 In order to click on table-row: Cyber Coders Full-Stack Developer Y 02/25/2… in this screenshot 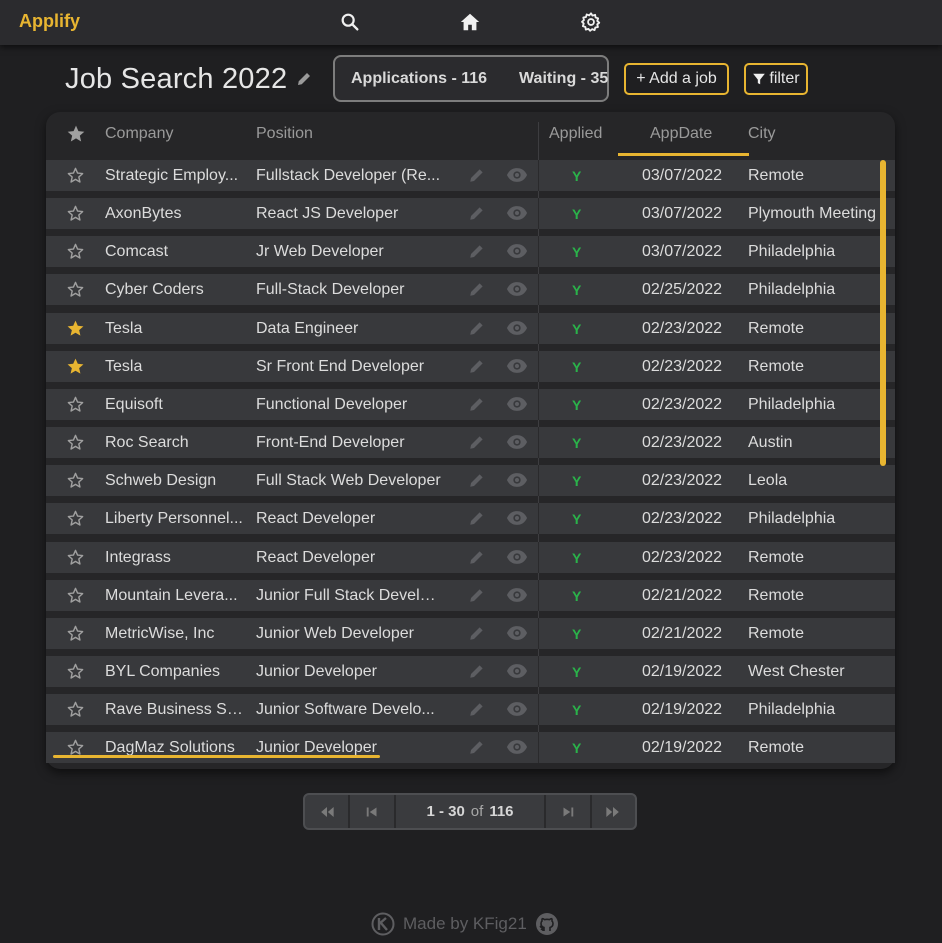, I will do `click(470, 290)`.